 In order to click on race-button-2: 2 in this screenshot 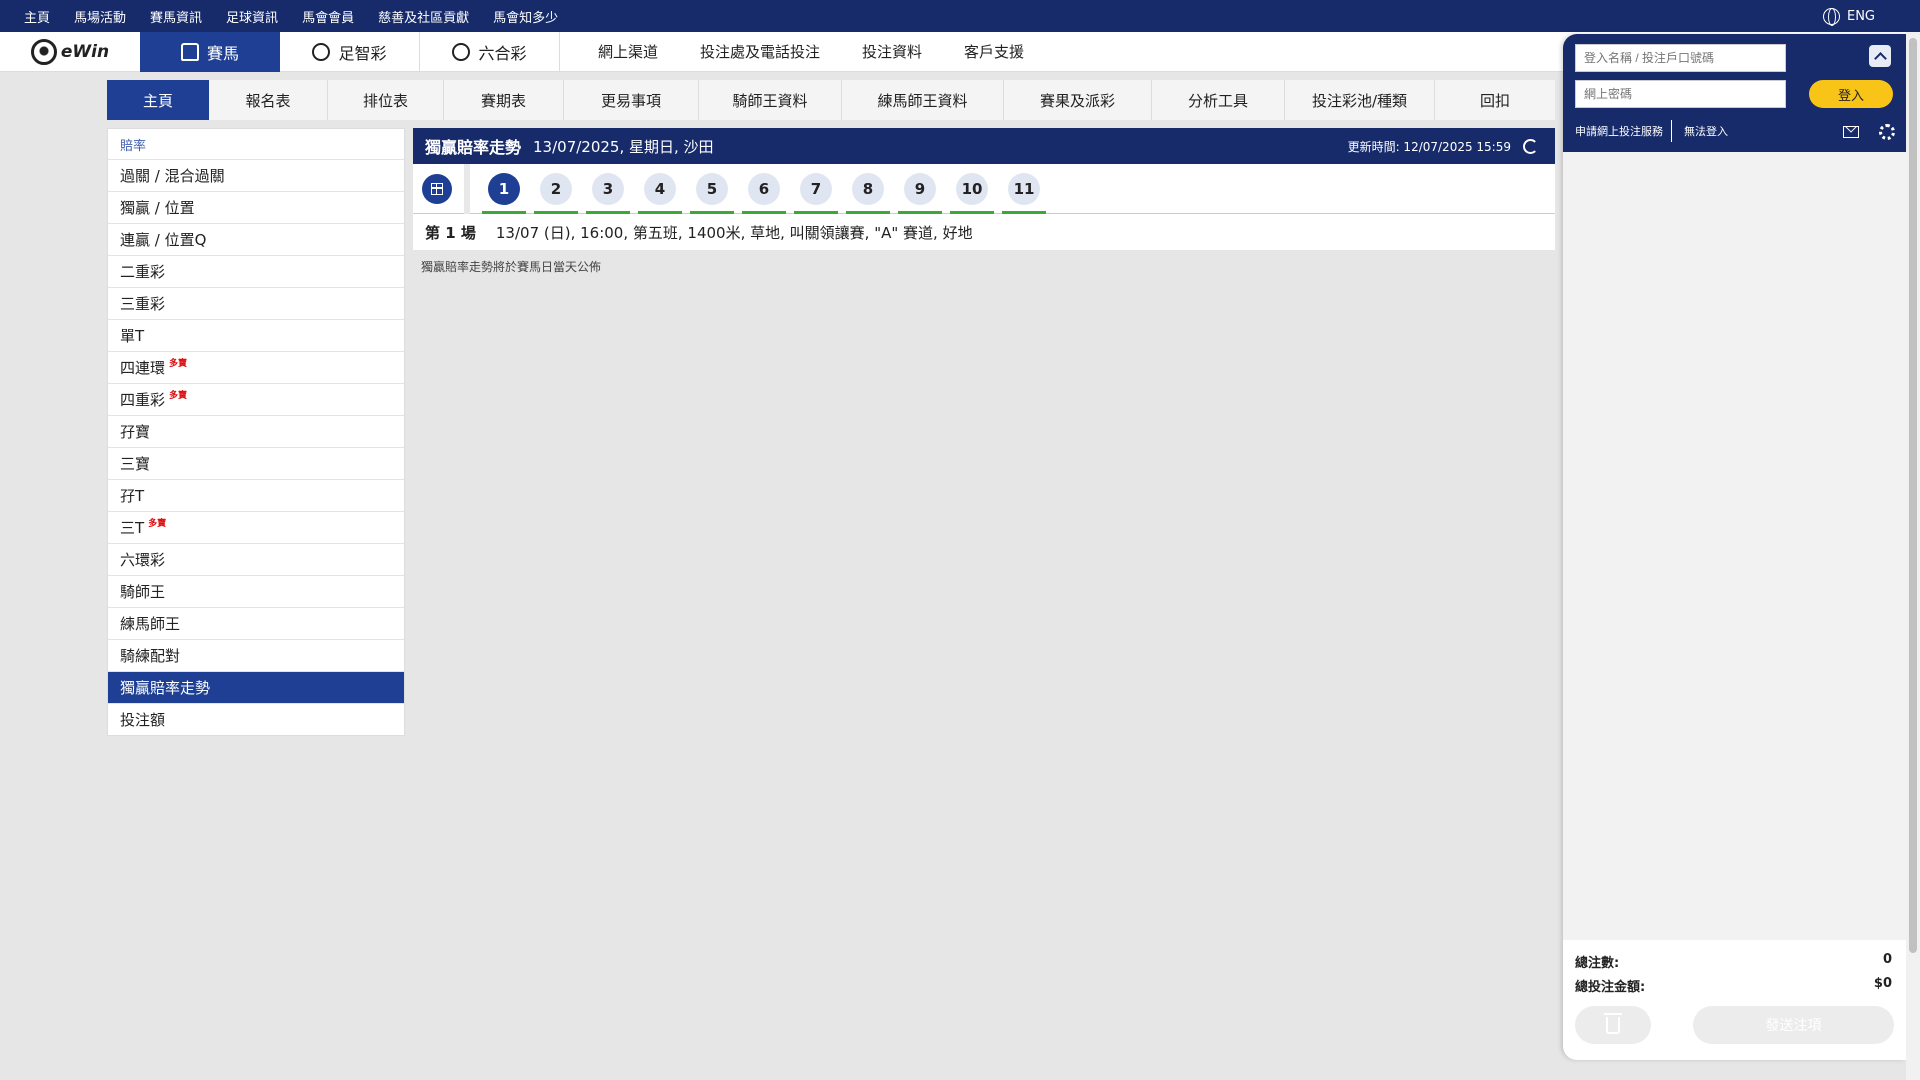, I will do `click(556, 188)`.